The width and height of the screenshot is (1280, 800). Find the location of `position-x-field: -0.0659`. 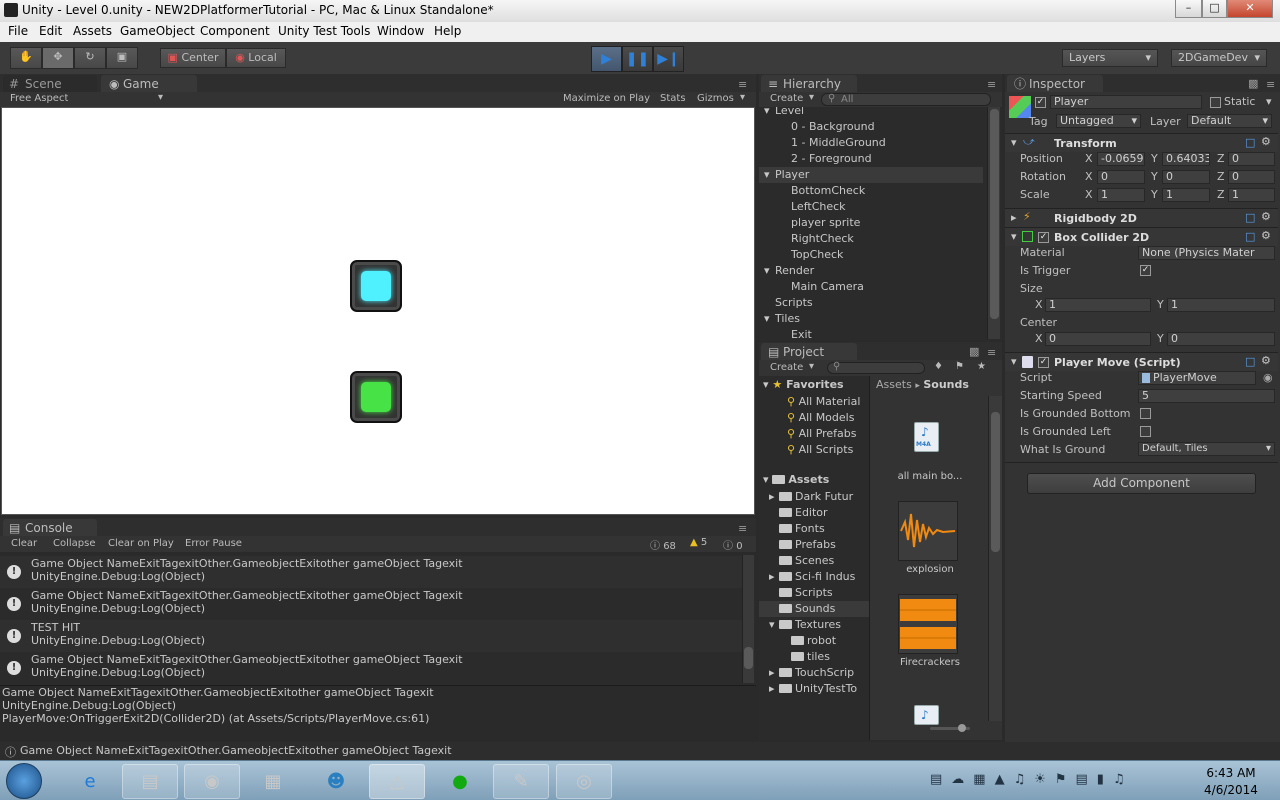

position-x-field: -0.0659 is located at coordinates (1121, 159).